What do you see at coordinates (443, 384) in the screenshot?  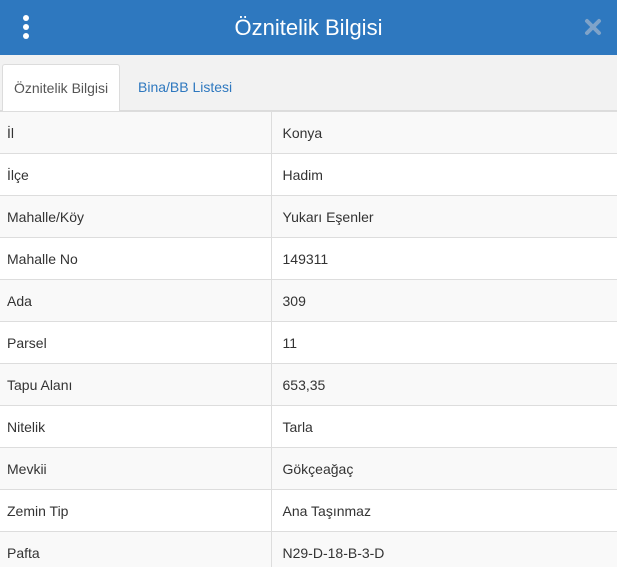 I see `attribute-value: 653,35` at bounding box center [443, 384].